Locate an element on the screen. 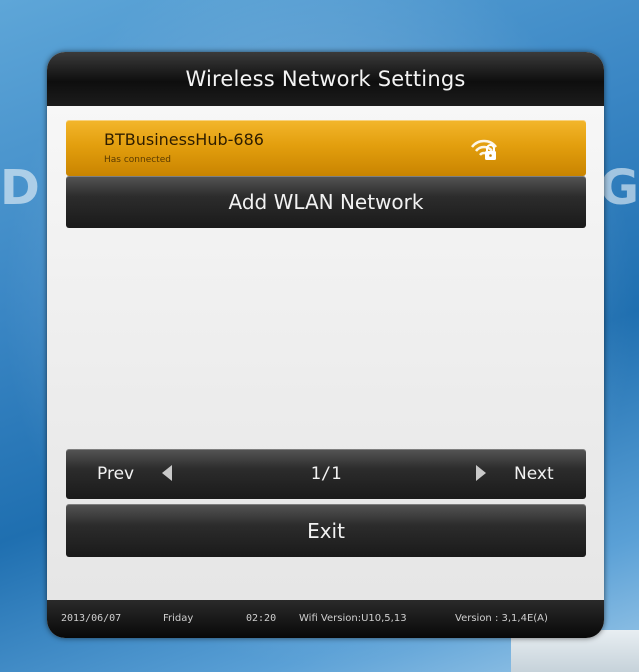 This screenshot has width=639, height=672. status-day: Friday is located at coordinates (178, 618).